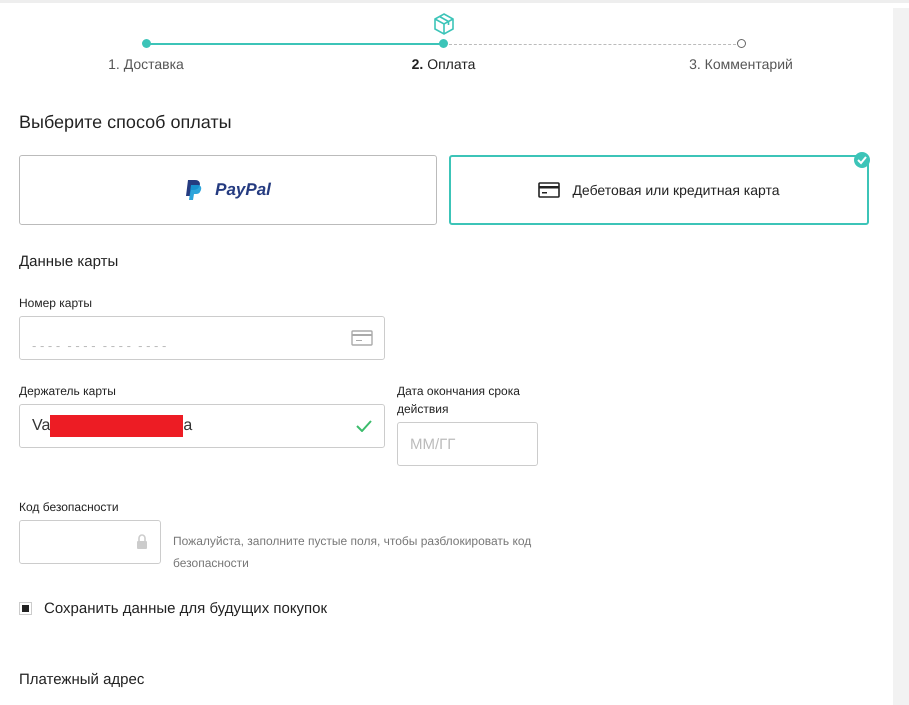 The width and height of the screenshot is (909, 705). What do you see at coordinates (69, 261) in the screenshot?
I see `section-heading: Данные карты` at bounding box center [69, 261].